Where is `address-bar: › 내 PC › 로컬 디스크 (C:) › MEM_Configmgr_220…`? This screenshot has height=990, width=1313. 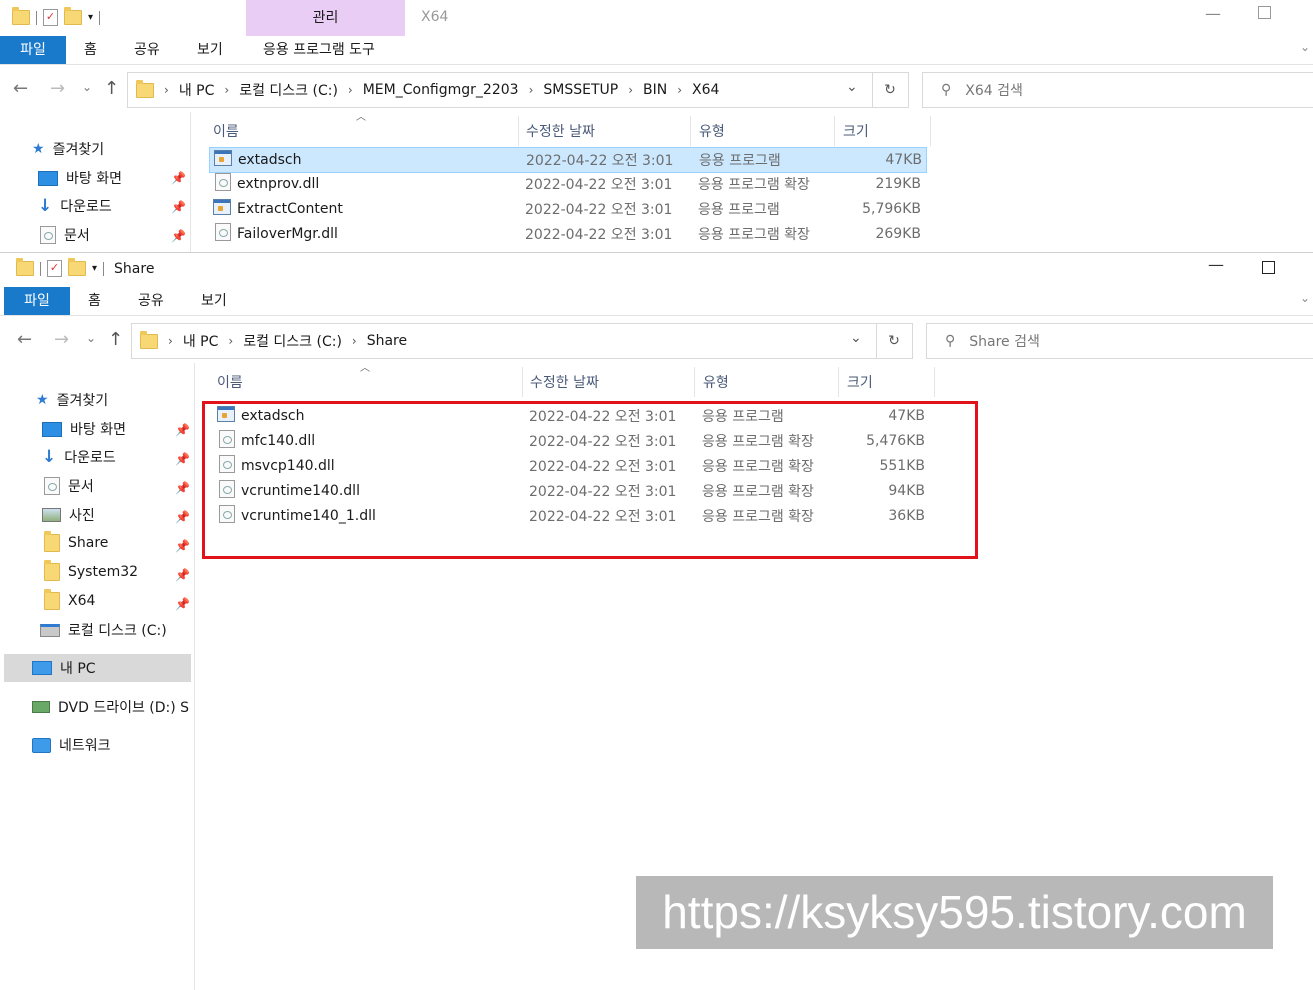
address-bar: › 내 PC › 로컬 디스크 (C:) › MEM_Configmgr_220… is located at coordinates (518, 90).